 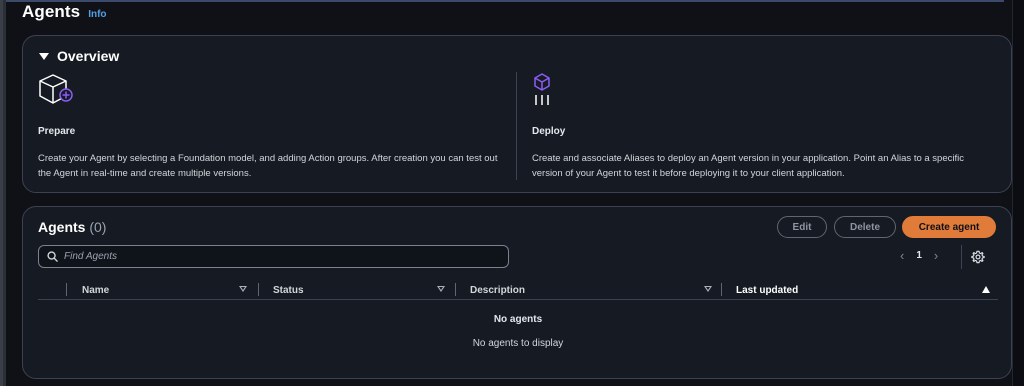 I want to click on table-header: Name Status Description Last updated, so click(x=518, y=290).